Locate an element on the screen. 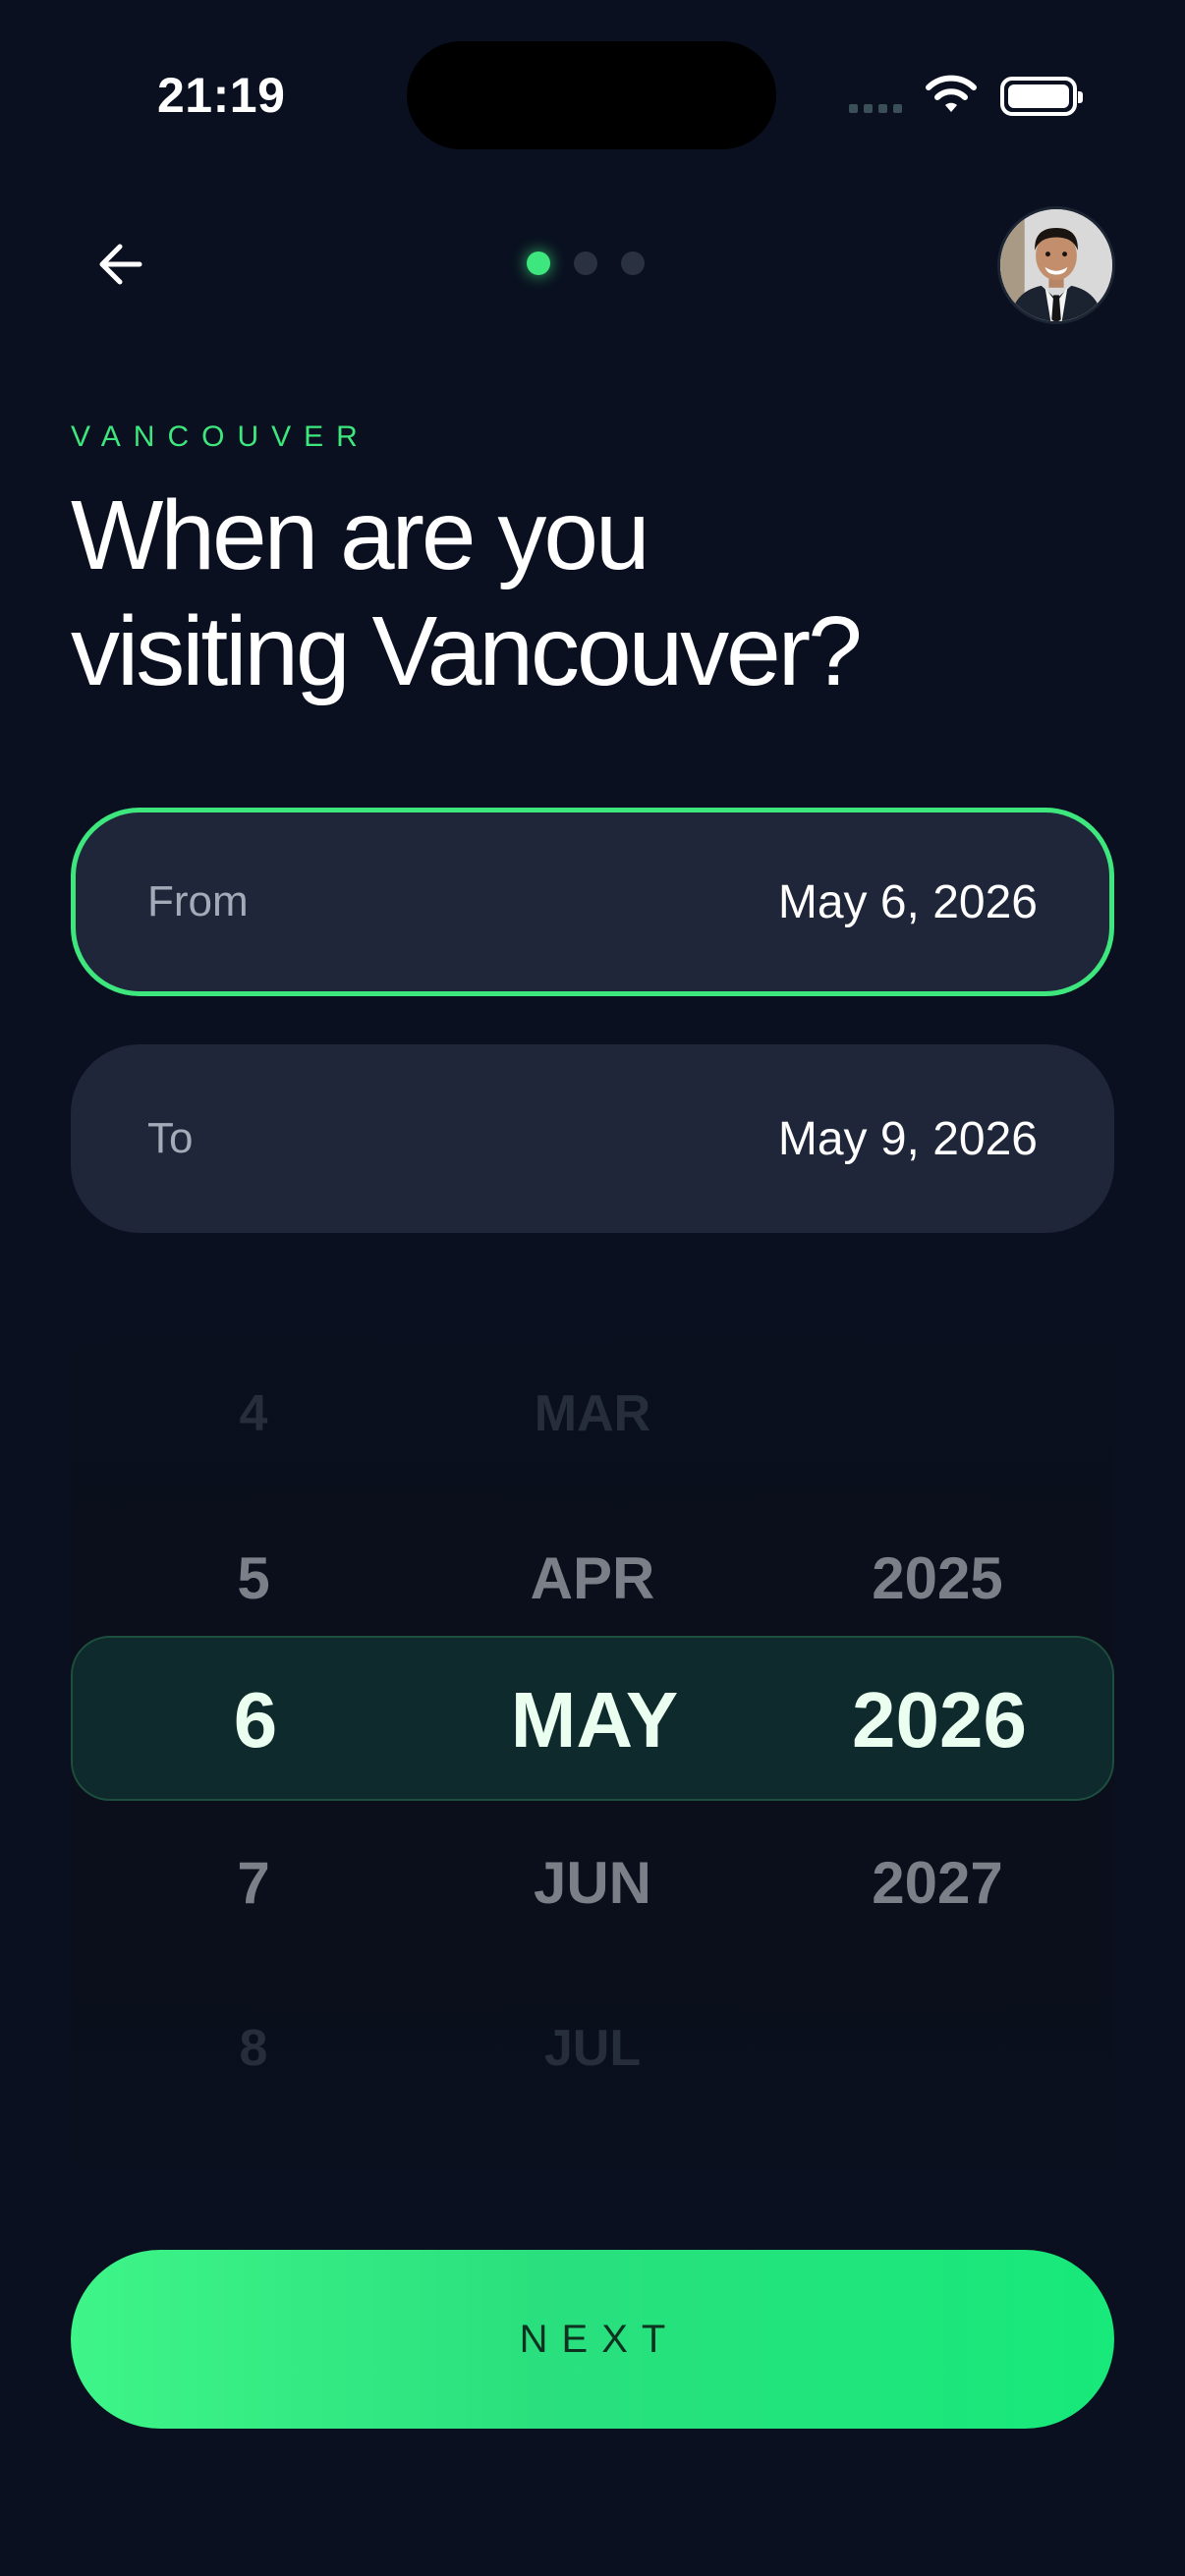  to-date-field: To May 9, 2026 is located at coordinates (592, 1138).